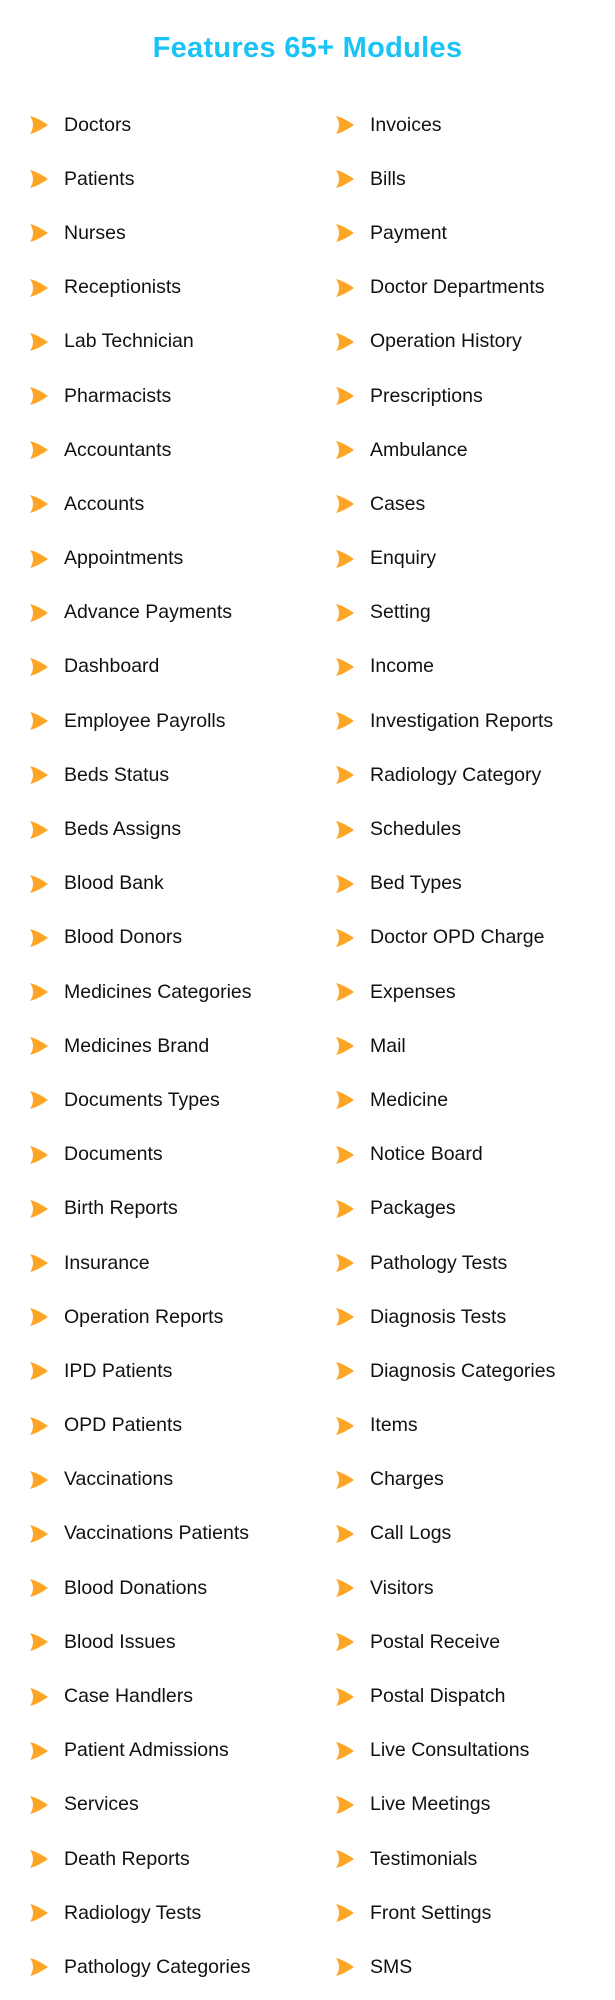 The width and height of the screenshot is (615, 2000). What do you see at coordinates (123, 829) in the screenshot?
I see `module-label: Beds Assigns` at bounding box center [123, 829].